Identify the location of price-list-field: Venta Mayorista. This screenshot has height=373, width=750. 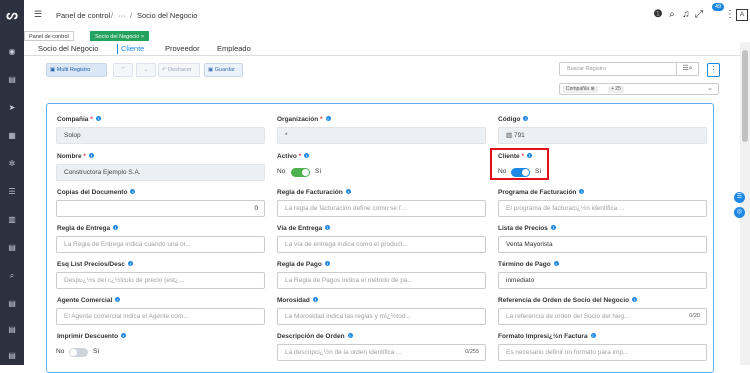
(602, 244).